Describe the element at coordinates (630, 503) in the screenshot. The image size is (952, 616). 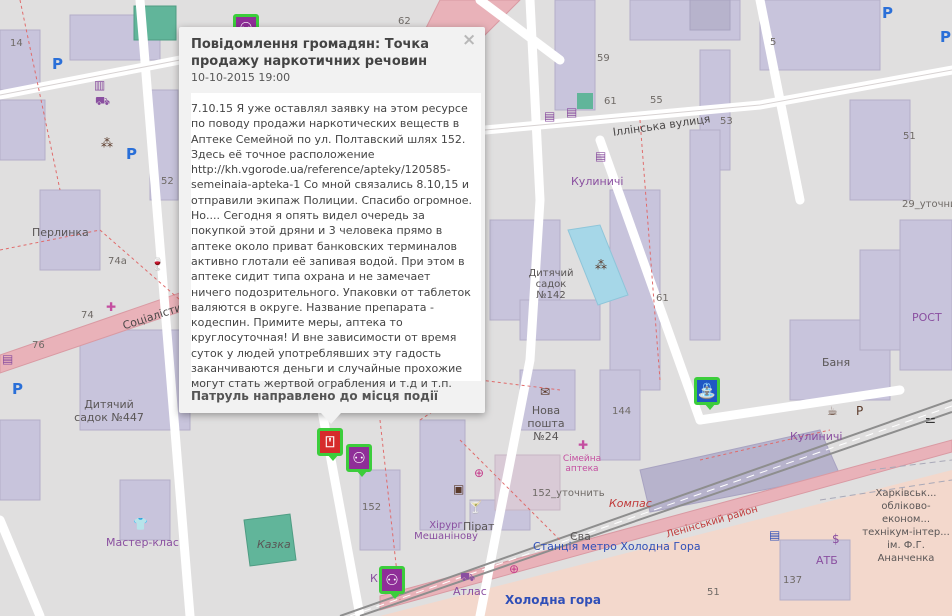
I see `label-kompas: Компас` at that location.